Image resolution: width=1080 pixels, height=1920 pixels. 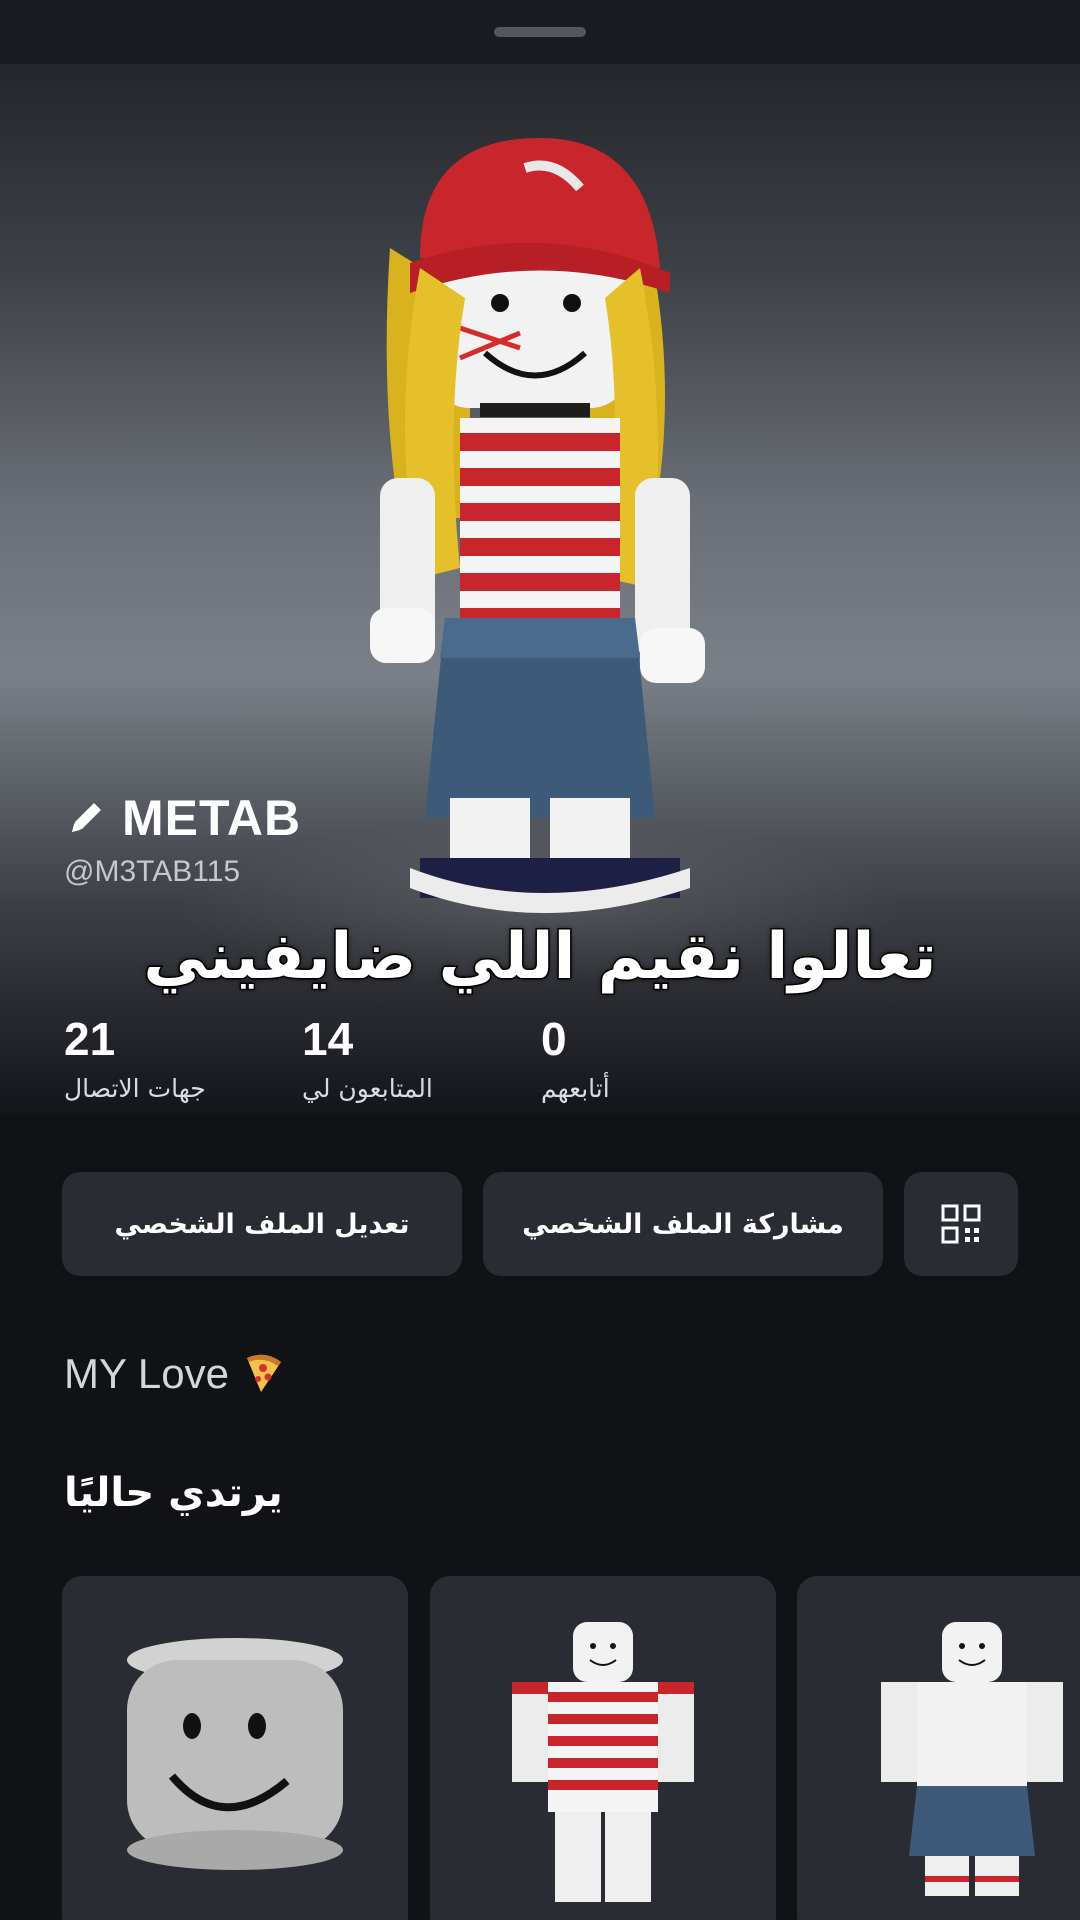 What do you see at coordinates (152, 871) in the screenshot?
I see `username: @M3TAB115` at bounding box center [152, 871].